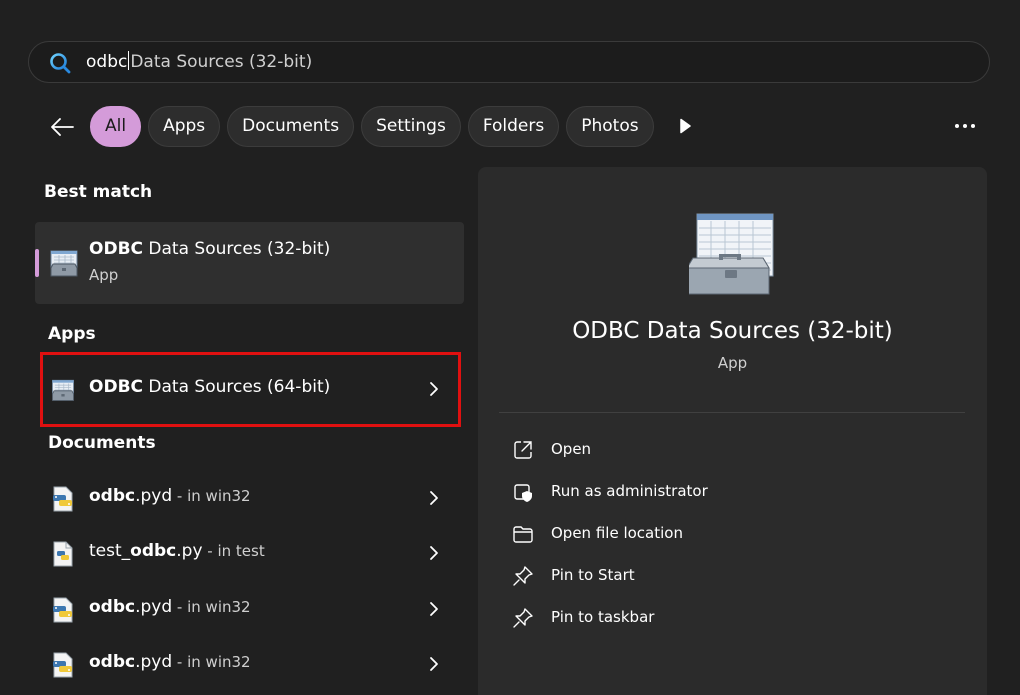 The height and width of the screenshot is (695, 1020). Describe the element at coordinates (291, 126) in the screenshot. I see `filter-documents: Documents` at that location.